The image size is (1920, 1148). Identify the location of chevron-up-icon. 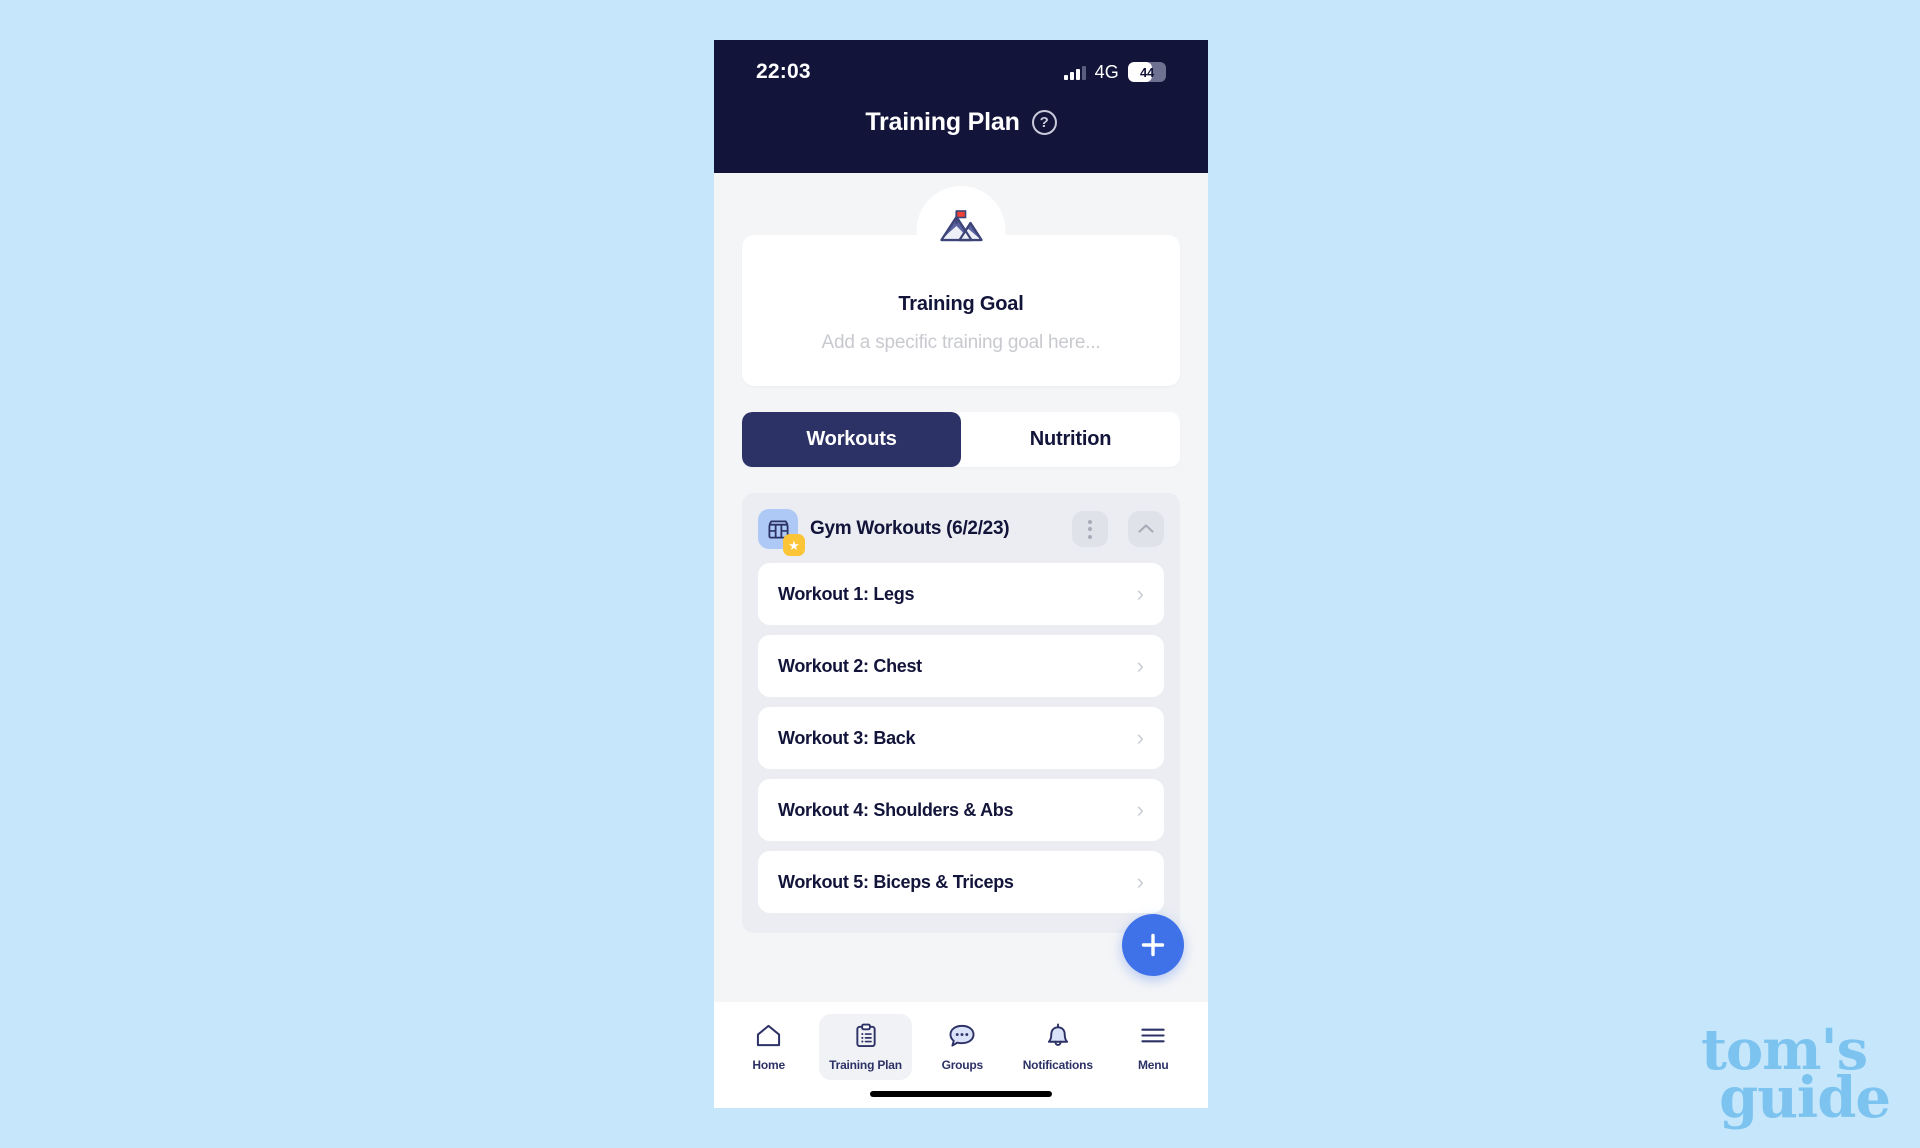
(1146, 529).